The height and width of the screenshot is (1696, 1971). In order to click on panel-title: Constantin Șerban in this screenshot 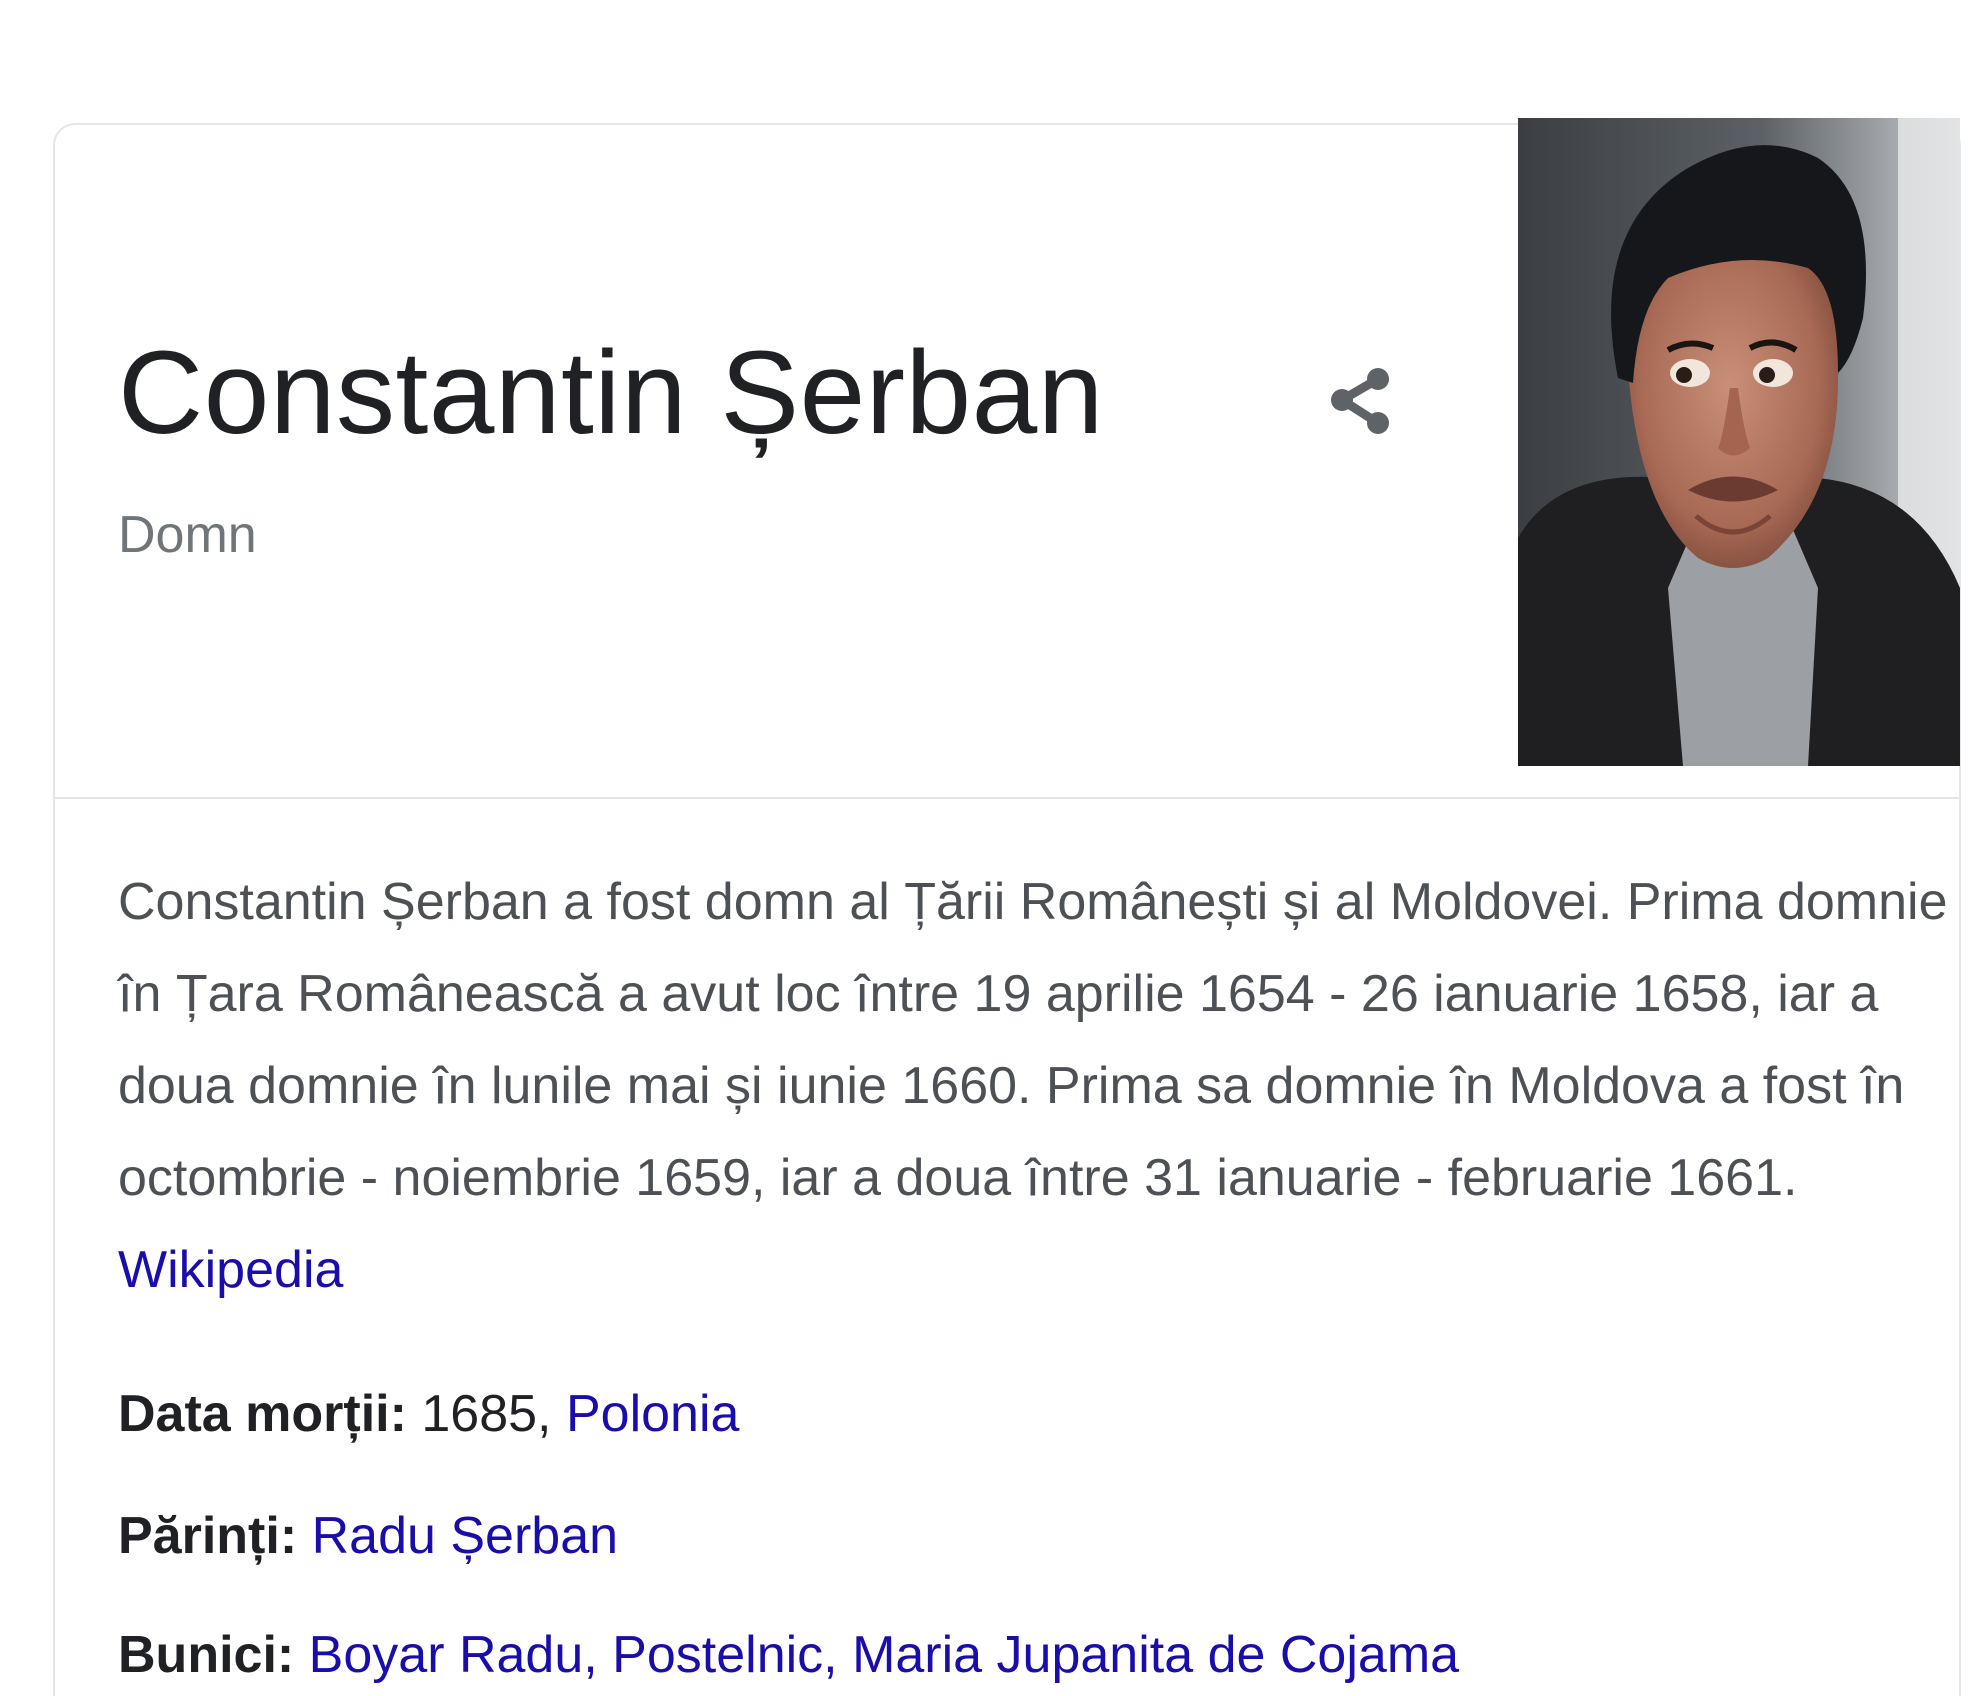, I will do `click(611, 393)`.